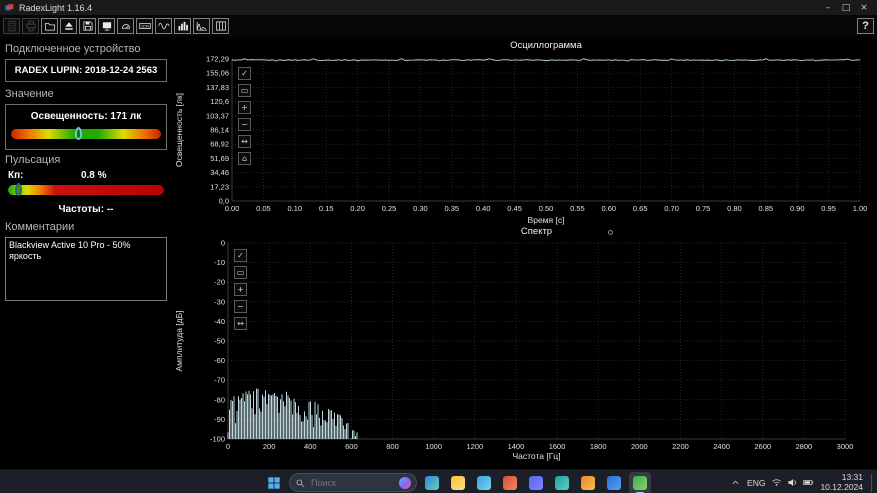  What do you see at coordinates (240, 289) in the screenshot?
I see `spec-zoom-in-button: +` at bounding box center [240, 289].